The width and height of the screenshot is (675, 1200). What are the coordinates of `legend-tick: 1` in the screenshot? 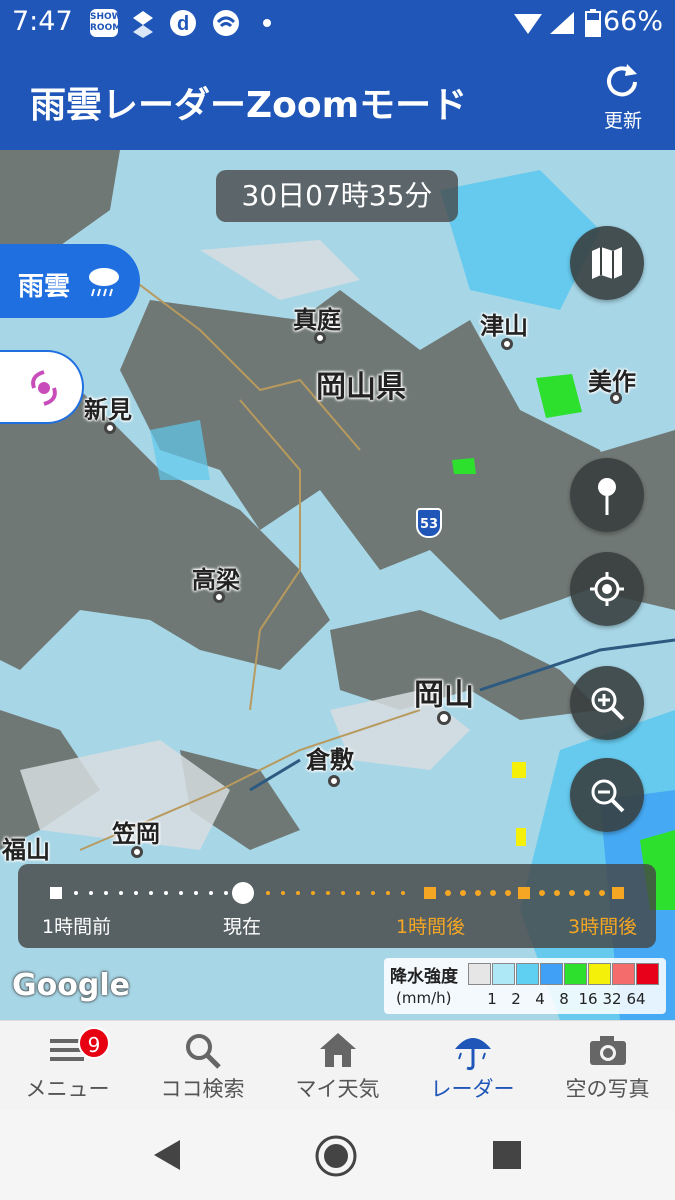 It's located at (492, 999).